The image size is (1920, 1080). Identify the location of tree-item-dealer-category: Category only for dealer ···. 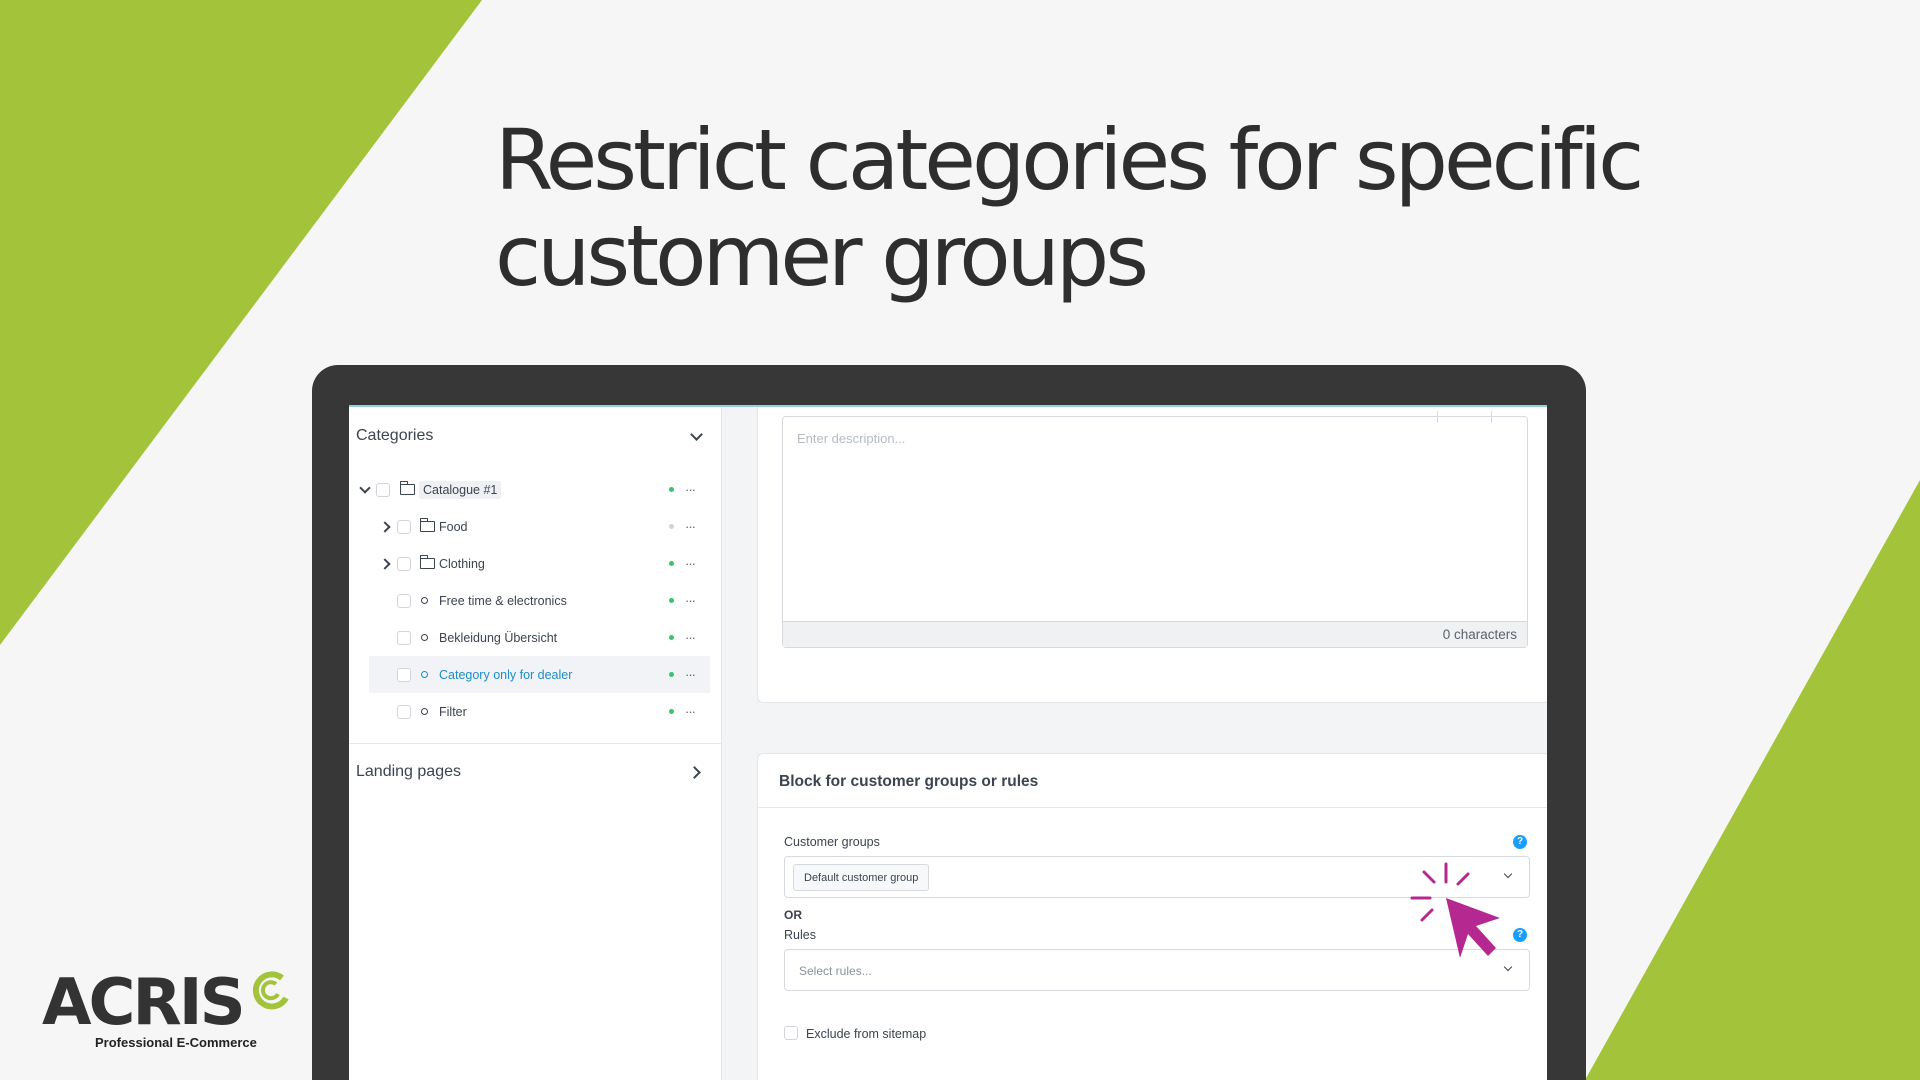
(539, 674).